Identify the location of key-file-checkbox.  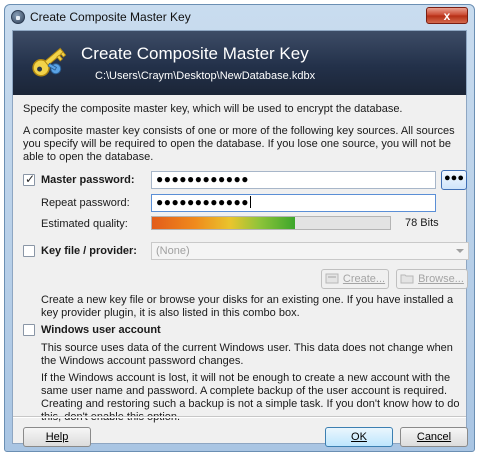
(29, 251).